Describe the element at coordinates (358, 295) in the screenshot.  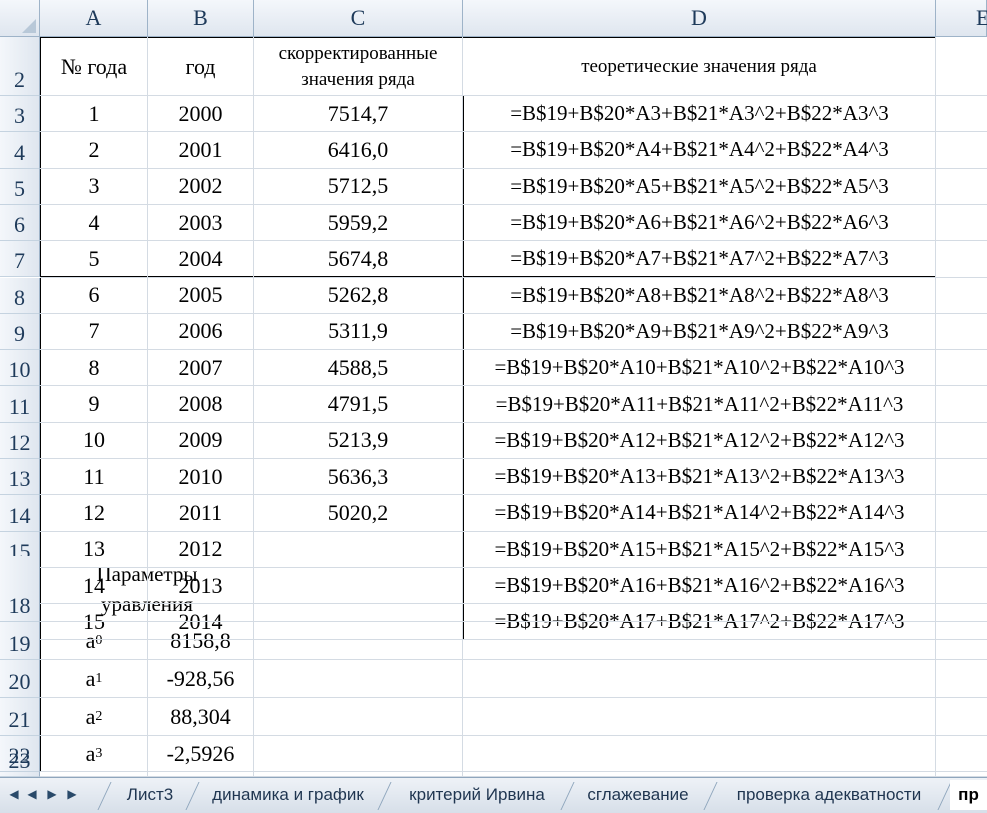
I see `cell-corrected-value: 5262,8` at that location.